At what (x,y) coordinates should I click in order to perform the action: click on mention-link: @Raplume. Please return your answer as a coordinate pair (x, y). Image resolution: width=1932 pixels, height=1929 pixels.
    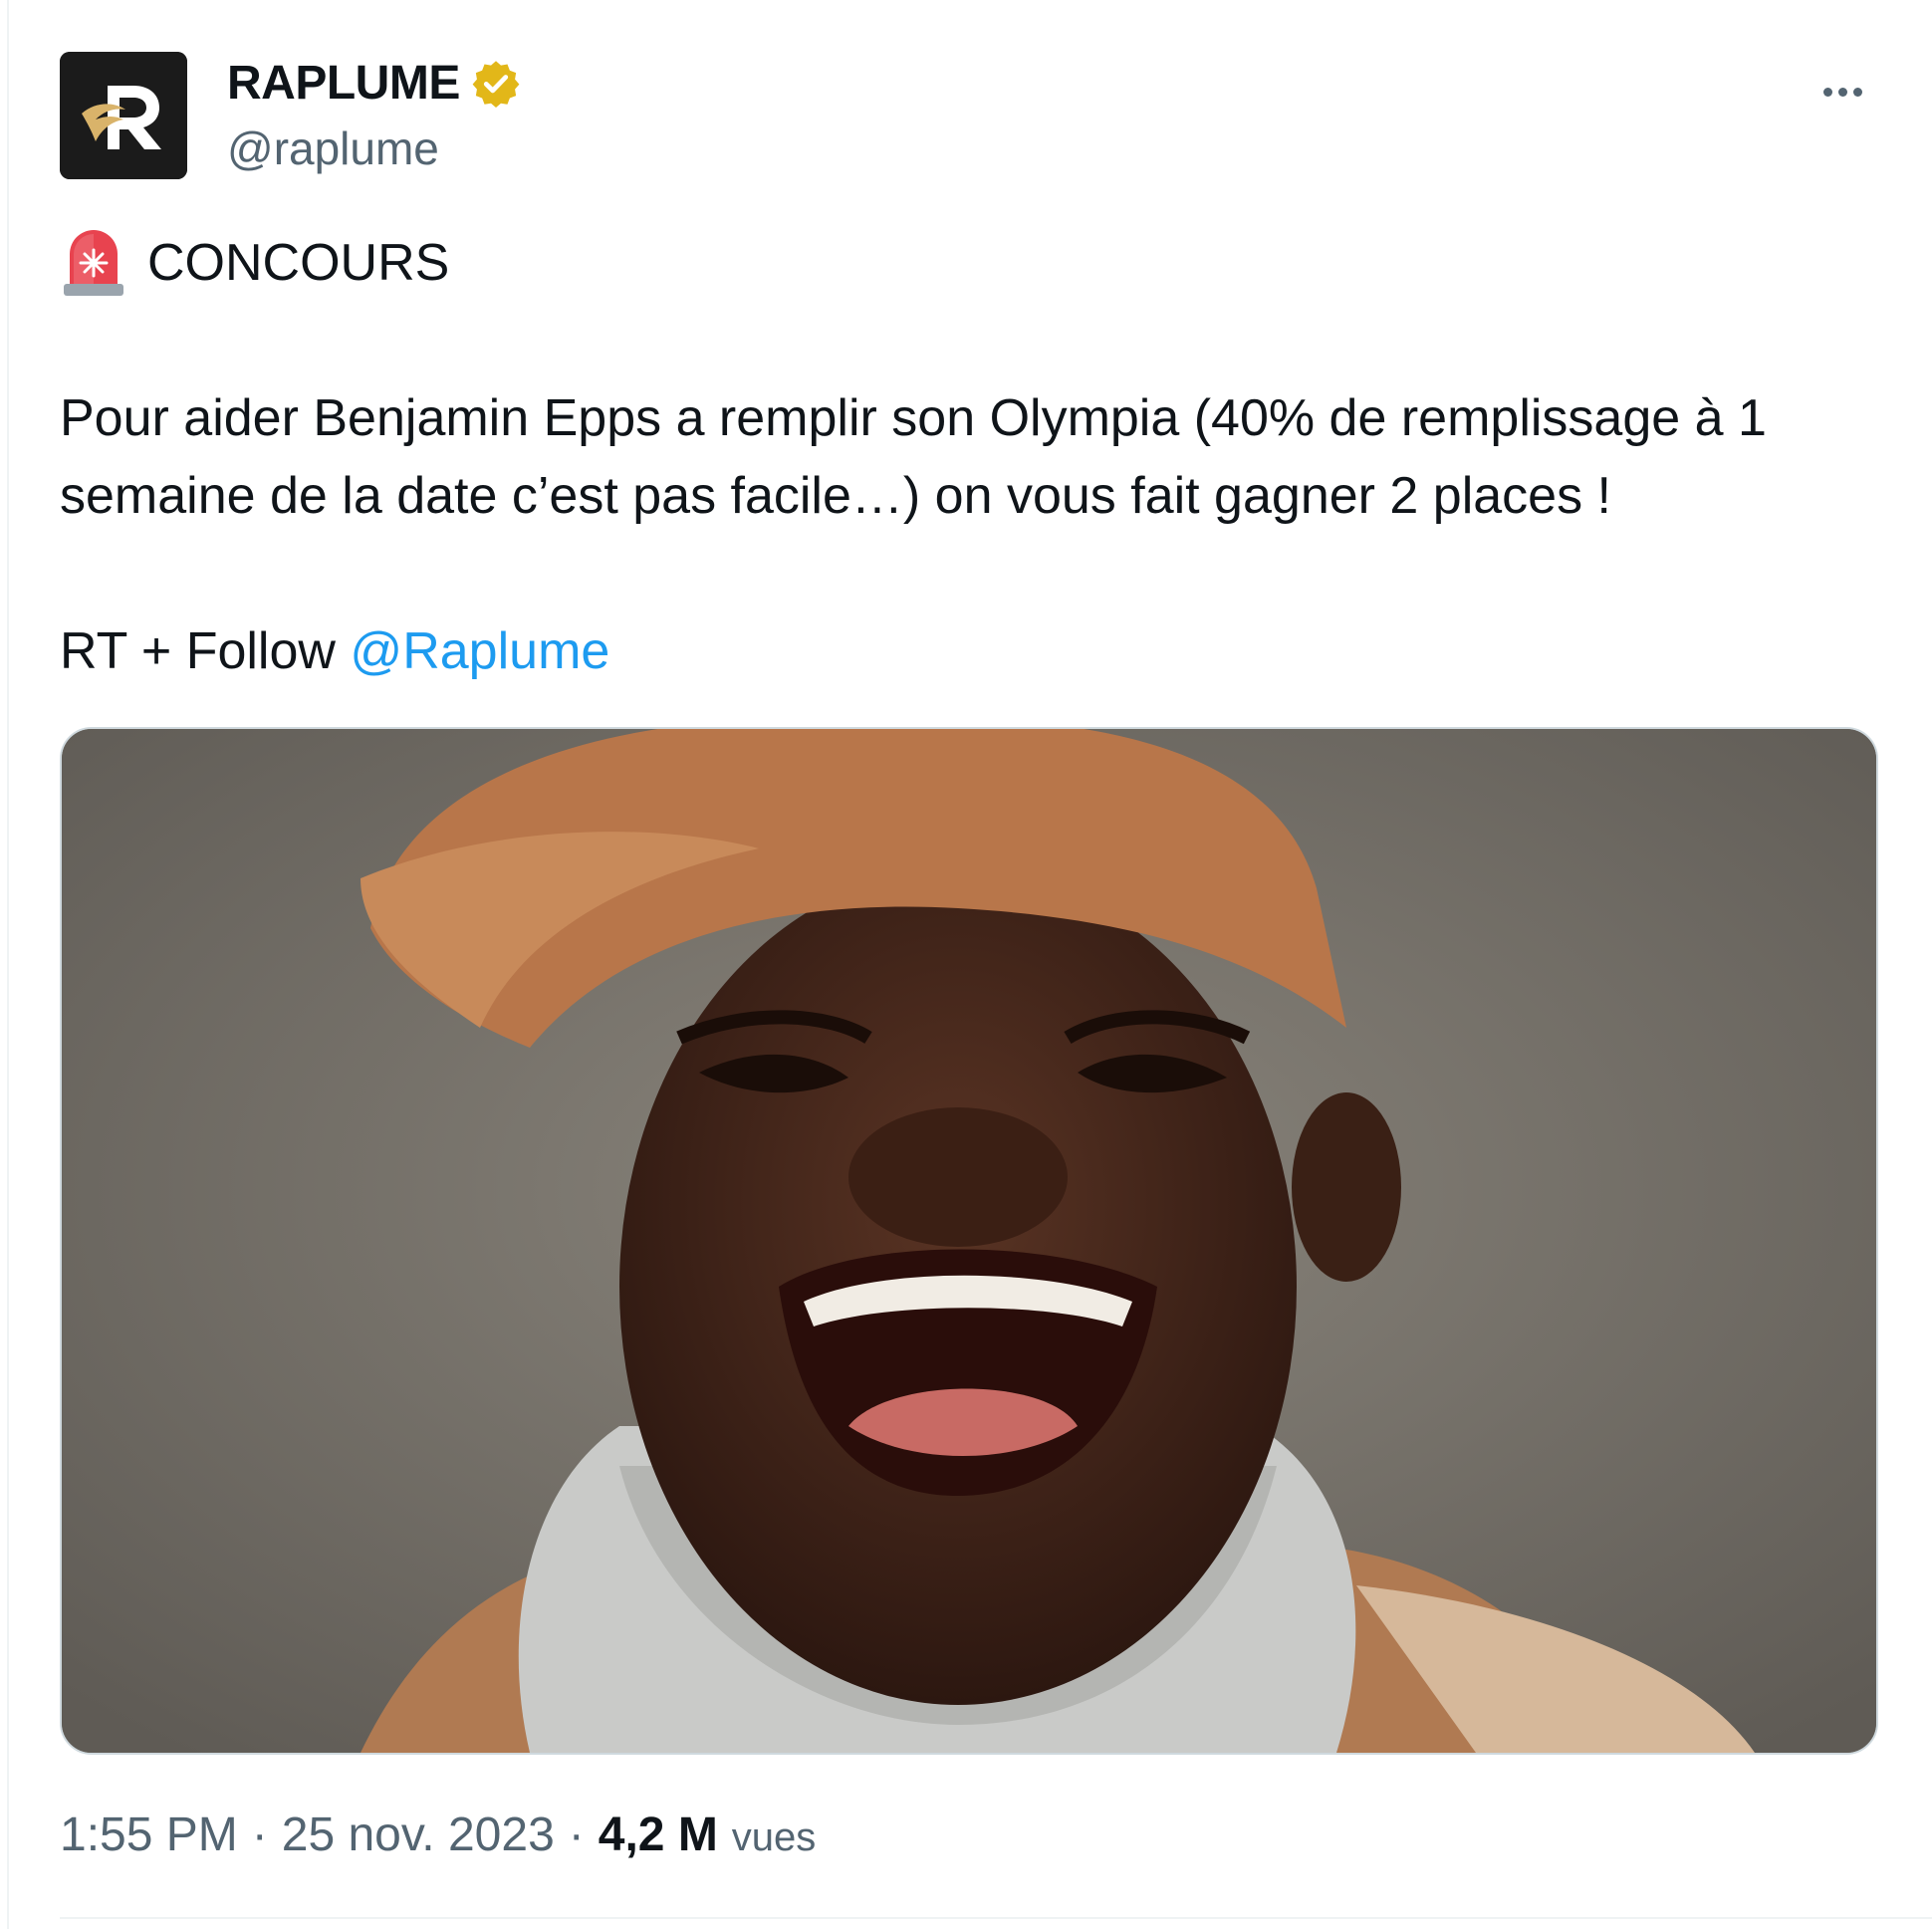
    Looking at the image, I should click on (480, 651).